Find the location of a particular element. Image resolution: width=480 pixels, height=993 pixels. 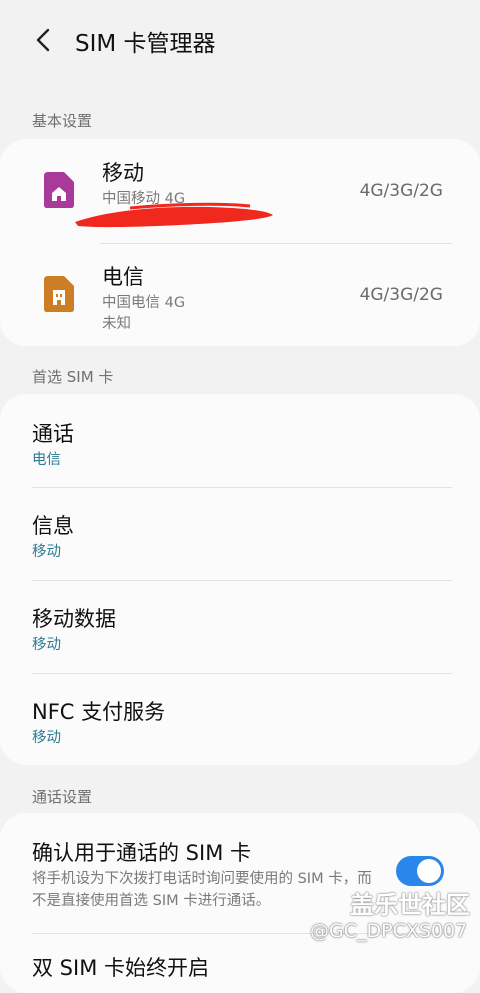

sim-name: 电信 is located at coordinates (123, 277).